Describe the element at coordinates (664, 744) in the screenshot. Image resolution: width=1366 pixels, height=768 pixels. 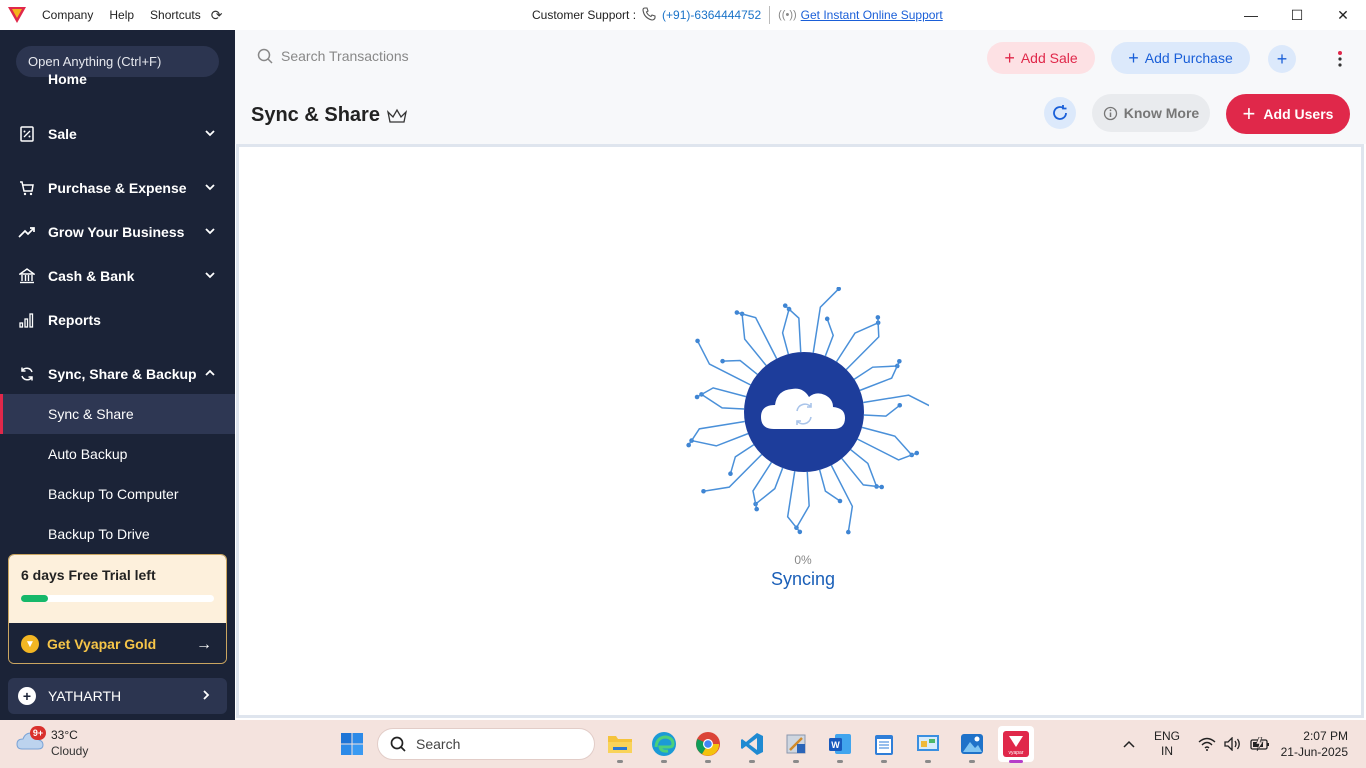
I see `edge-browser-icon` at that location.